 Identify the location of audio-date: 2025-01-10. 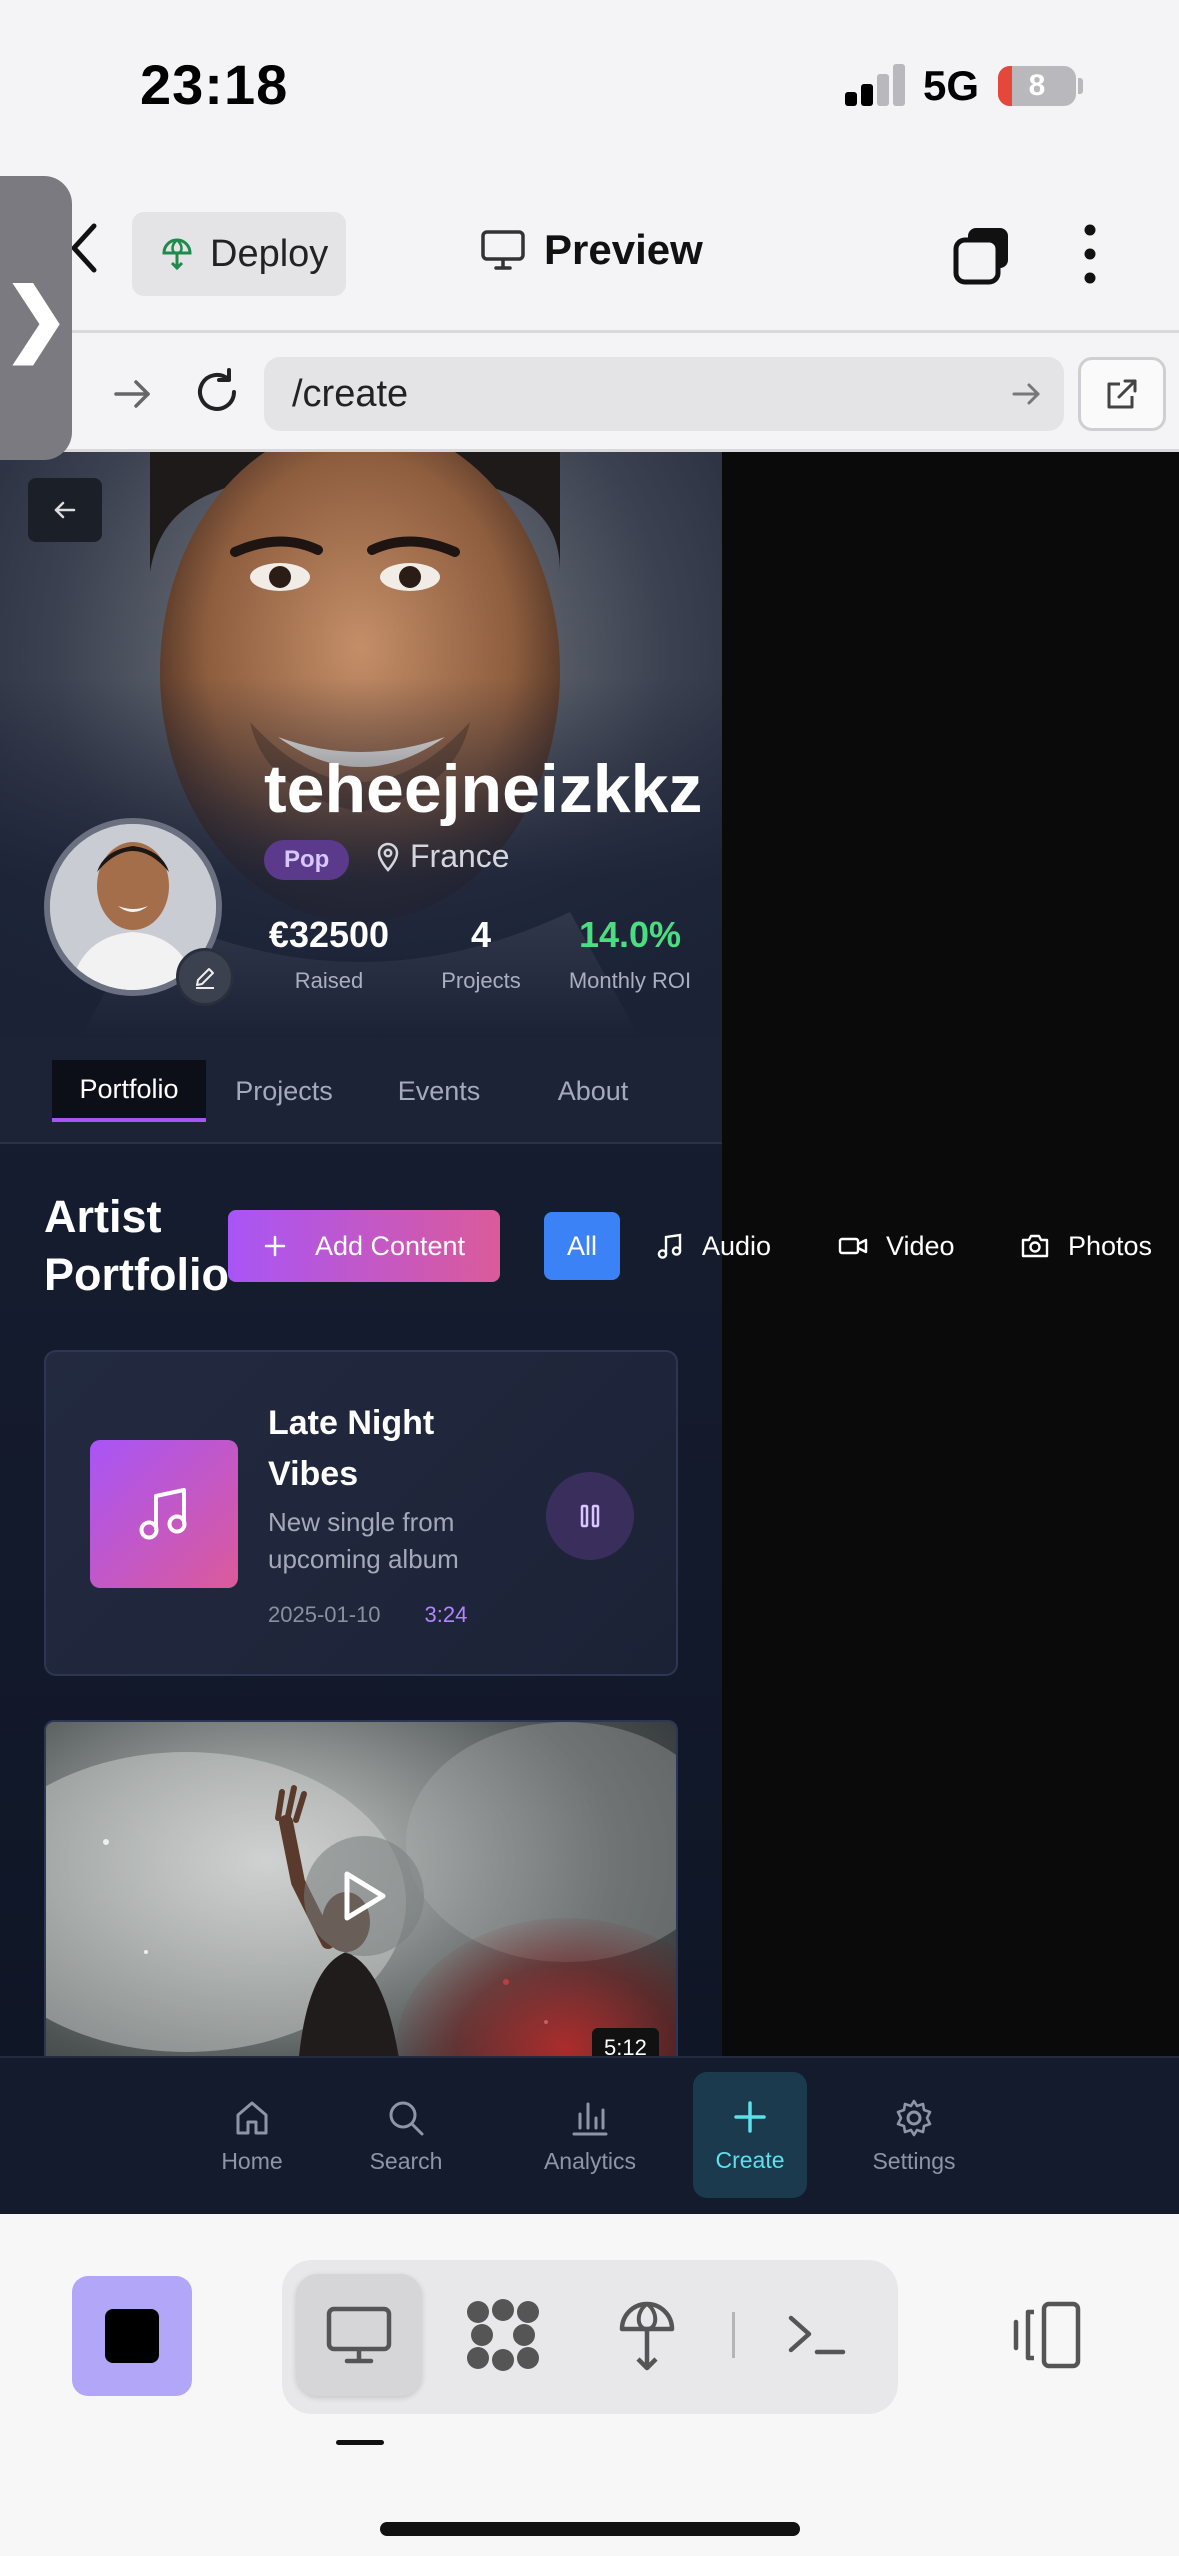
(324, 1614).